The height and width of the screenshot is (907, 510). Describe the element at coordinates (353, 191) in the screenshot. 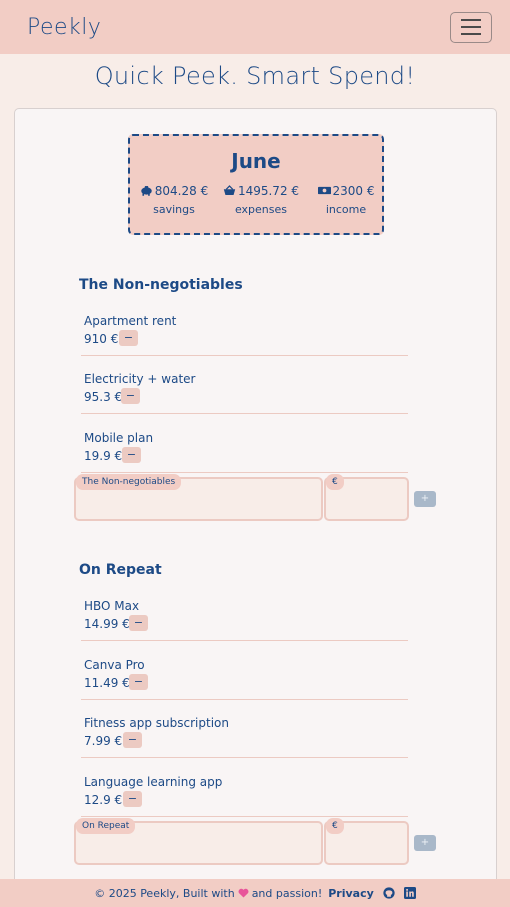

I see `income-value: 2300 €` at that location.